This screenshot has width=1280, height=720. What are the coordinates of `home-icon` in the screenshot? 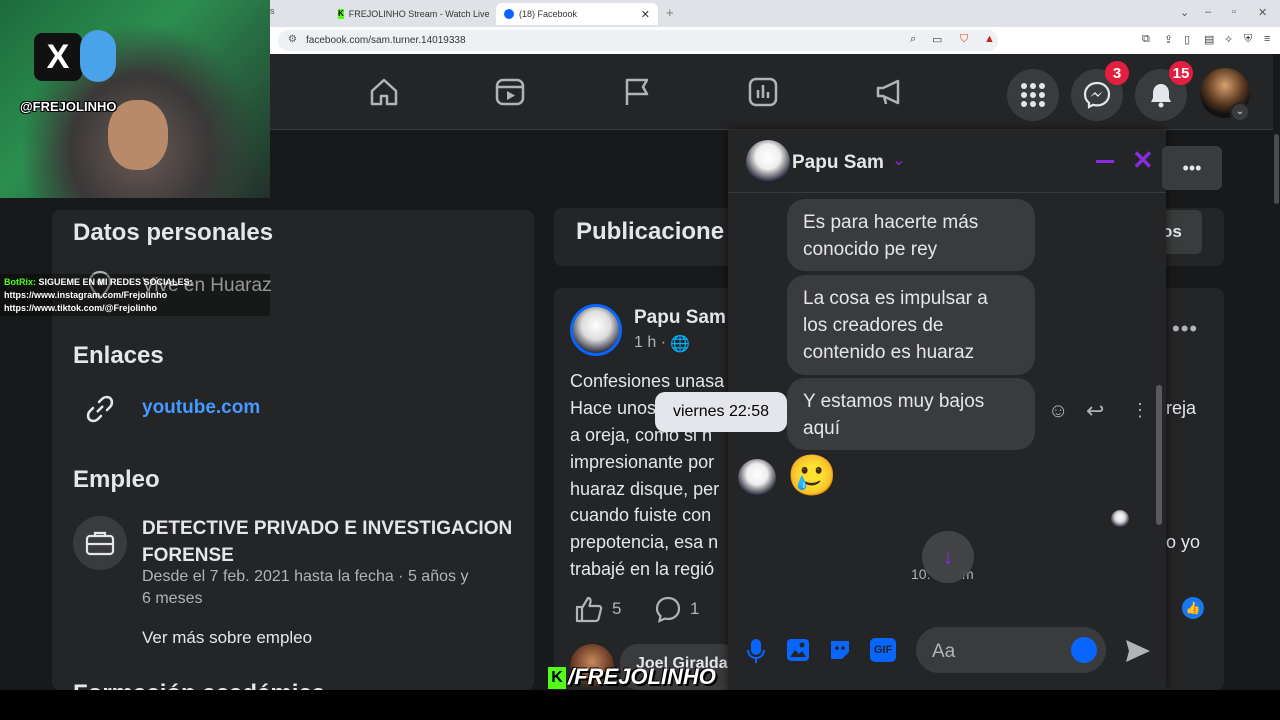 It's located at (384, 92).